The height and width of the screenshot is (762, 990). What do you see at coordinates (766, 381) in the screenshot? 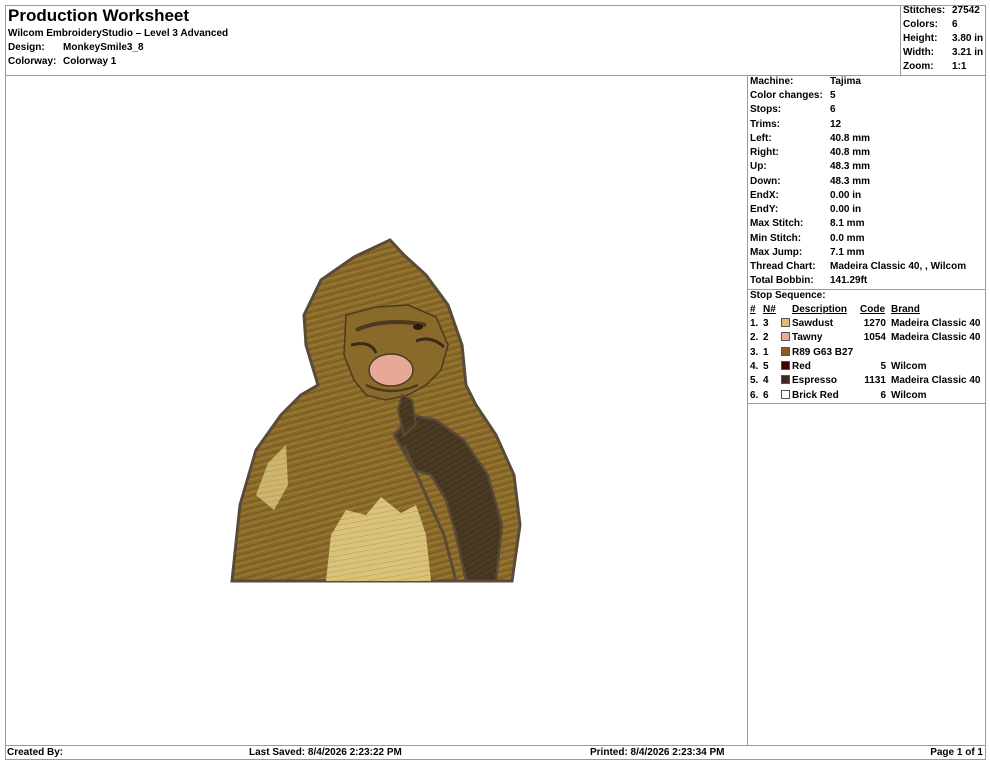
I see `row-needle: 4` at bounding box center [766, 381].